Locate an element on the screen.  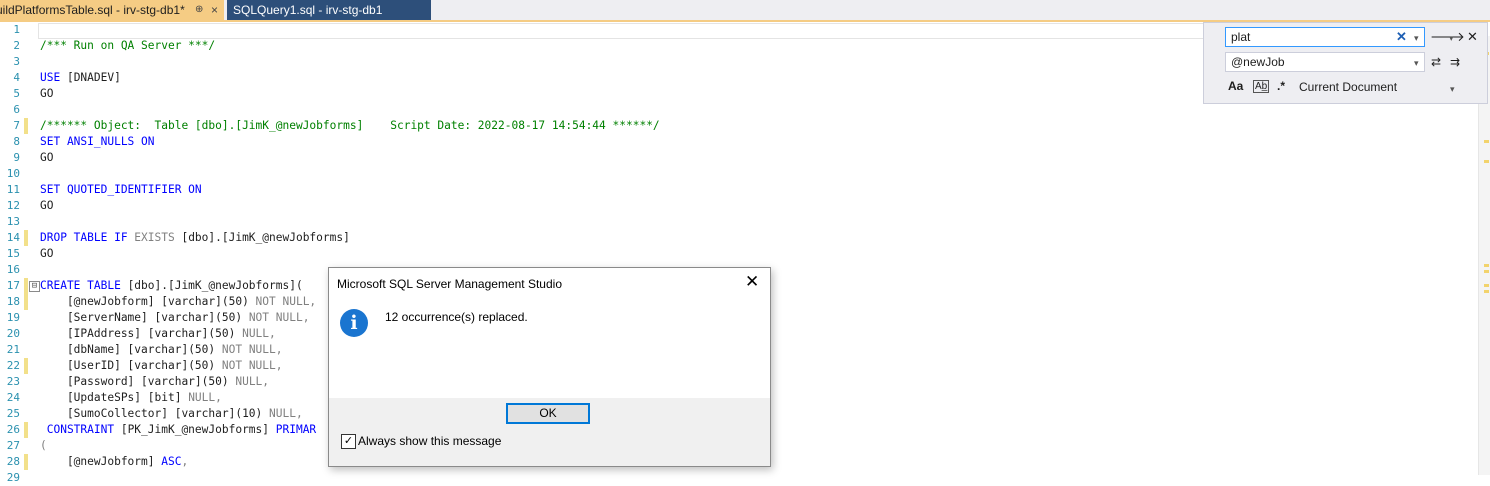
dialog-title-bar: Microsoft SQL Server Management Studio ✕ is located at coordinates (549, 283).